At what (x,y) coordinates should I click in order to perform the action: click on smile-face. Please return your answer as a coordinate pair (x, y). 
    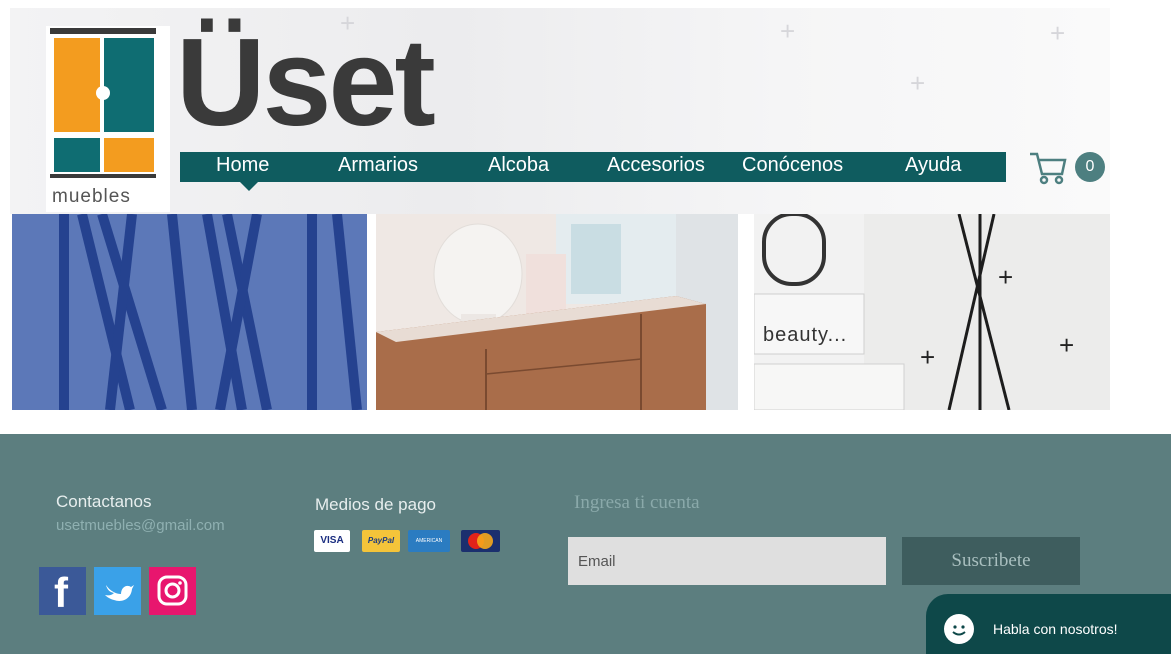
    Looking at the image, I should click on (959, 630).